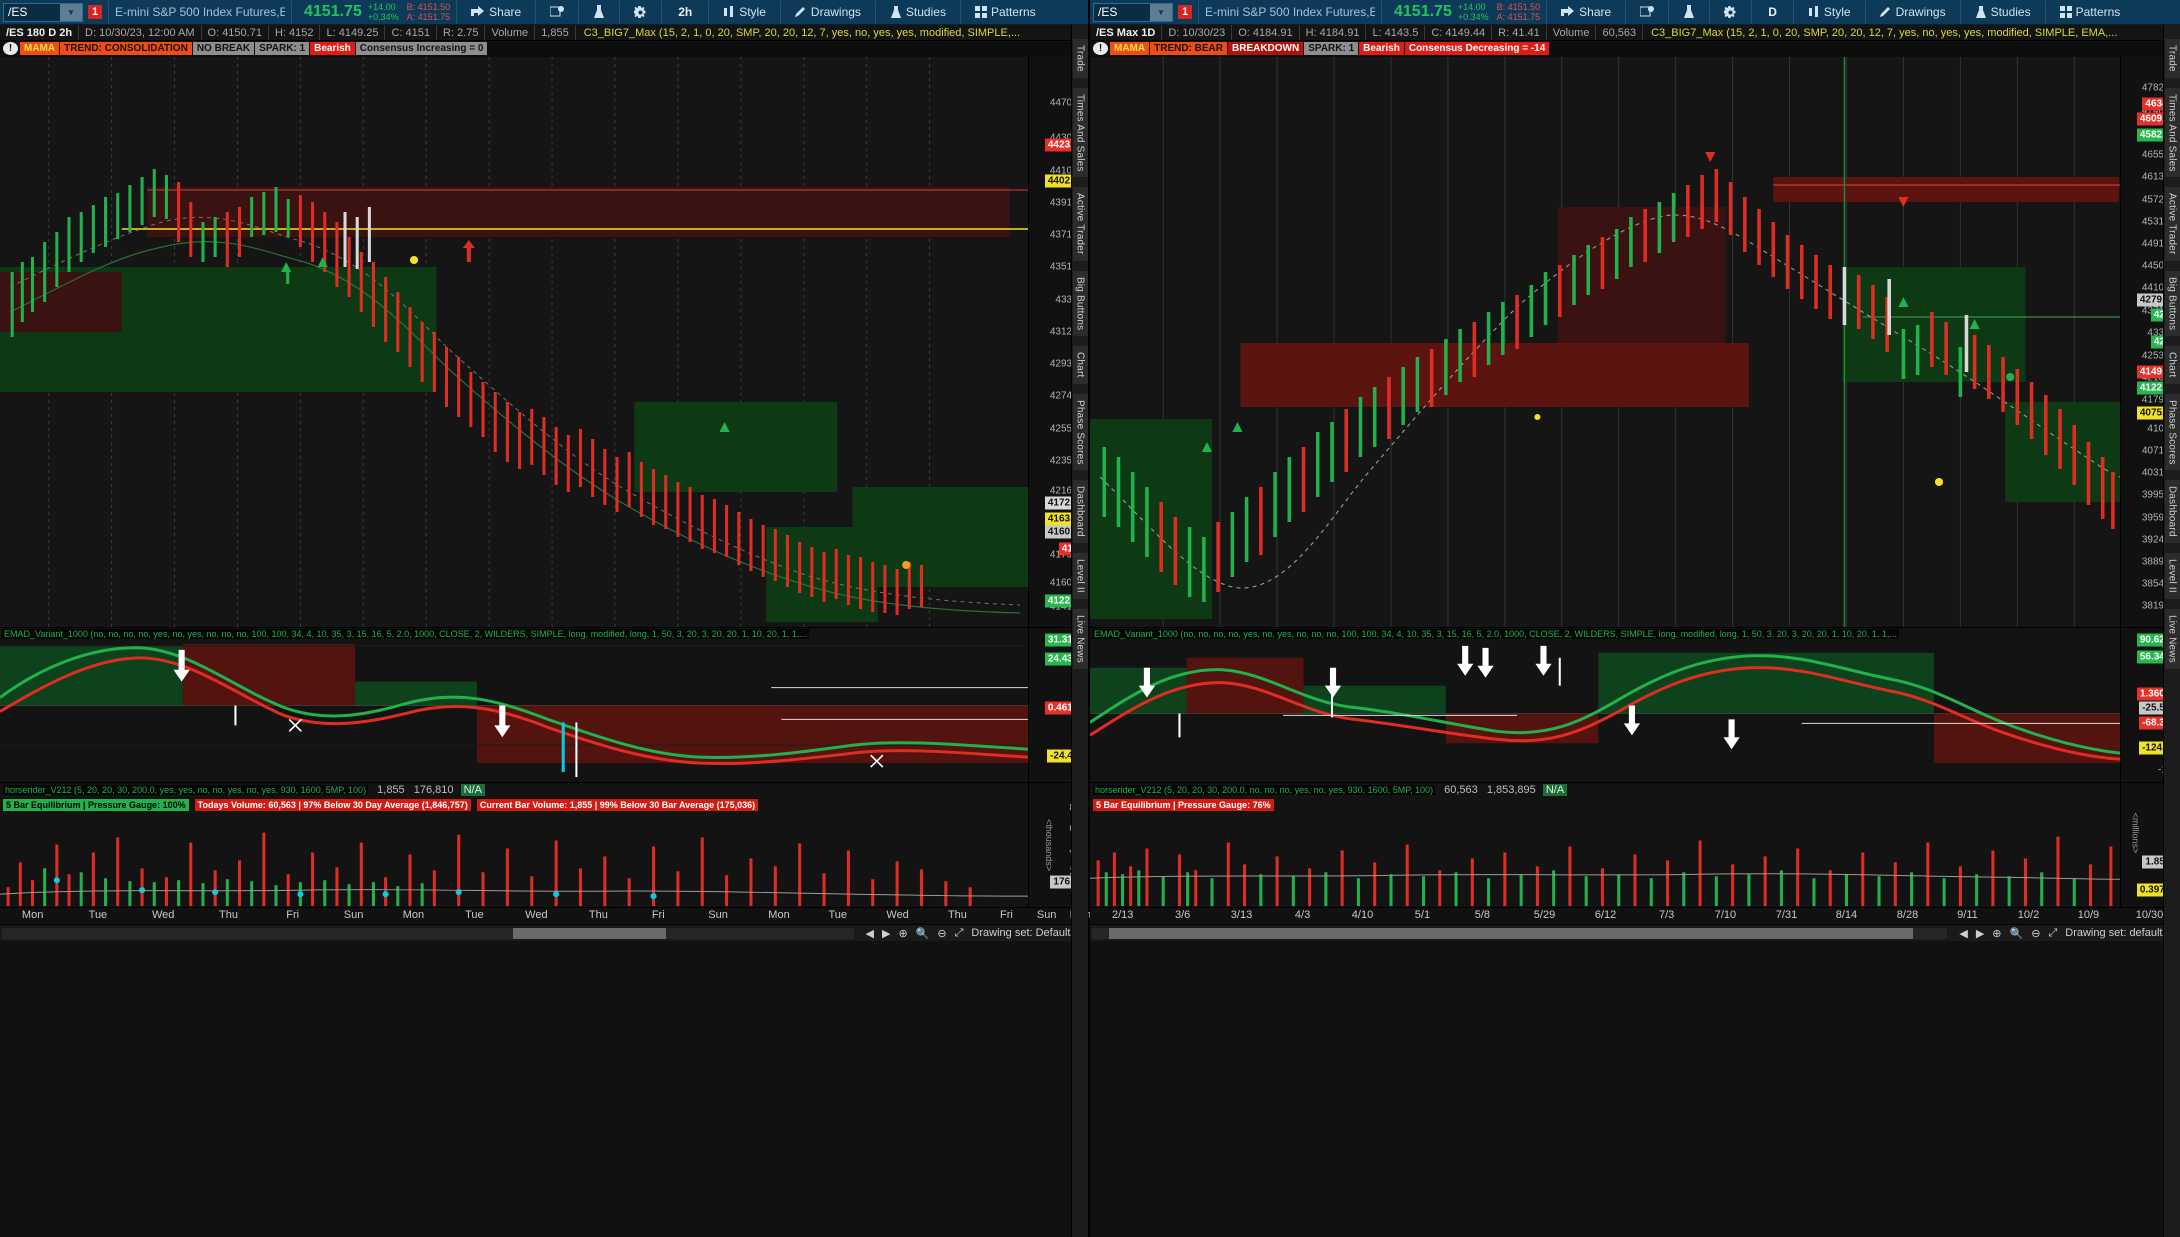 The height and width of the screenshot is (1237, 2180). Describe the element at coordinates (163, 915) in the screenshot. I see `time-tick: Wed` at that location.